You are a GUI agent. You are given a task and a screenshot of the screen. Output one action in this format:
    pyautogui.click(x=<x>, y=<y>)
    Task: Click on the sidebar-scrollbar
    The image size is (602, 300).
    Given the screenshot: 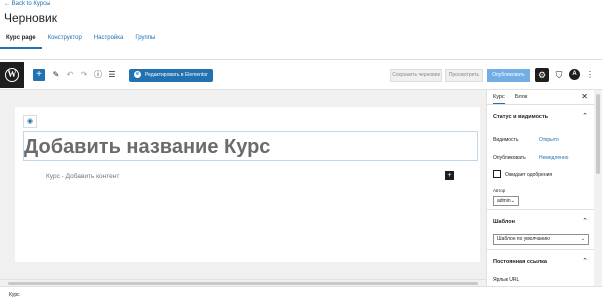 What is the action you would take?
    pyautogui.click(x=598, y=188)
    